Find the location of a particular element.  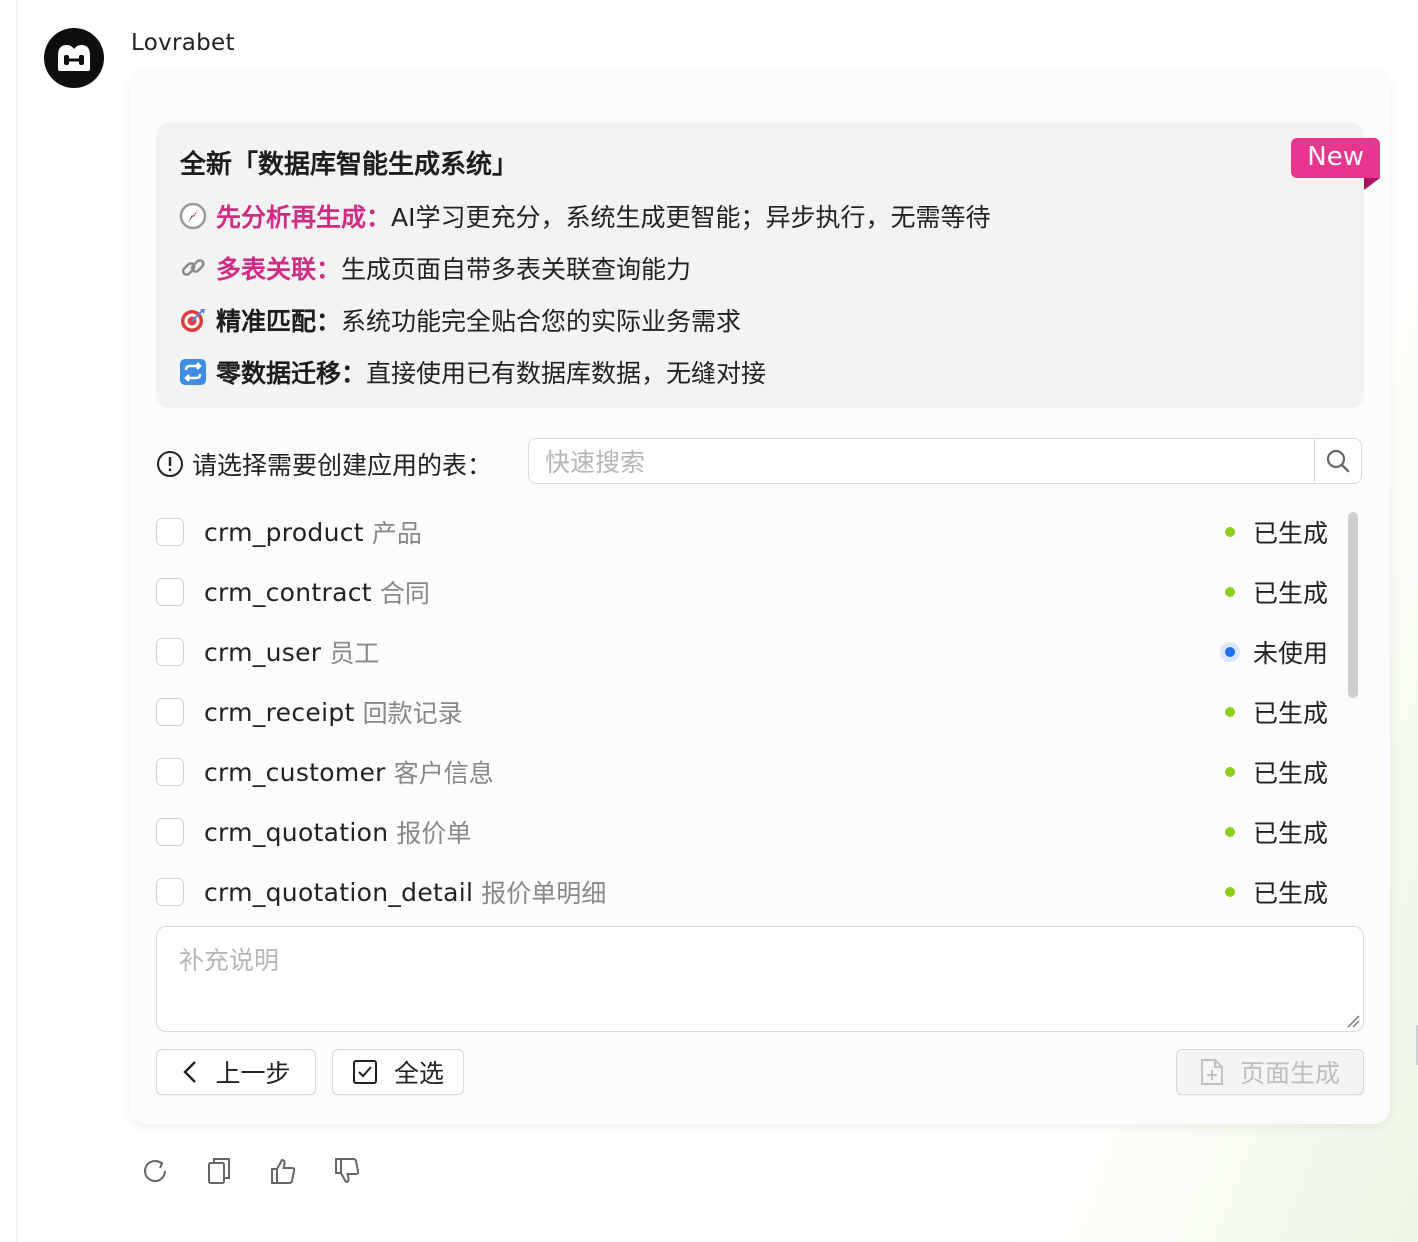

prev-step-label: 上一步 is located at coordinates (253, 1073).